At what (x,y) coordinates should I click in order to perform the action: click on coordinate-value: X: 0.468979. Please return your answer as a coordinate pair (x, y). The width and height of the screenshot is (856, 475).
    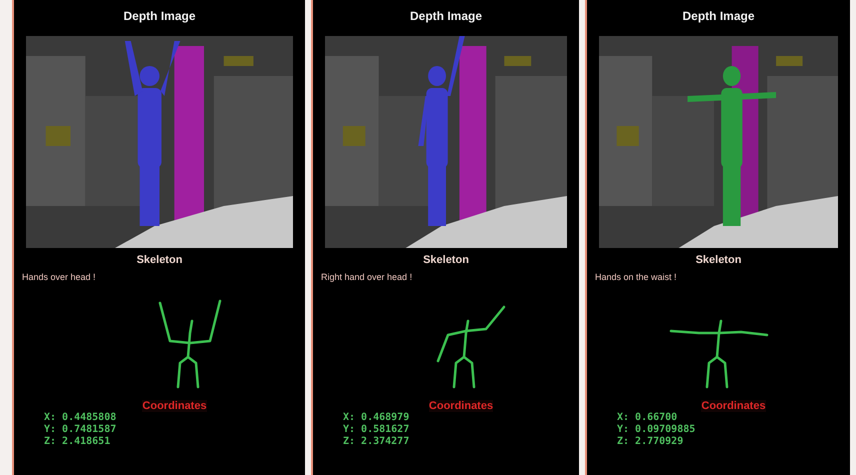
    Looking at the image, I should click on (376, 418).